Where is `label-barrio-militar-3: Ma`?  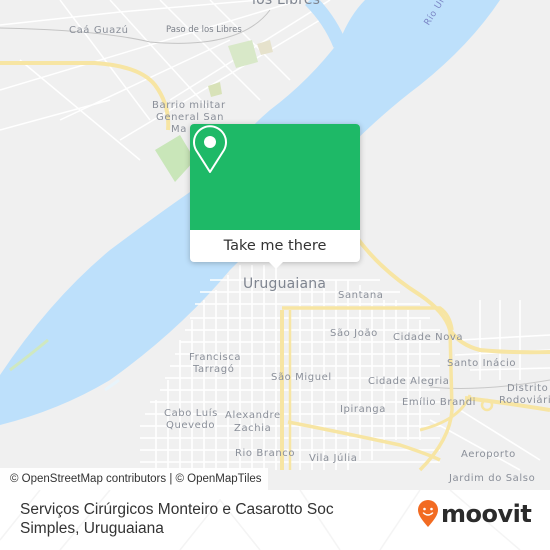
label-barrio-militar-3: Ma is located at coordinates (179, 129).